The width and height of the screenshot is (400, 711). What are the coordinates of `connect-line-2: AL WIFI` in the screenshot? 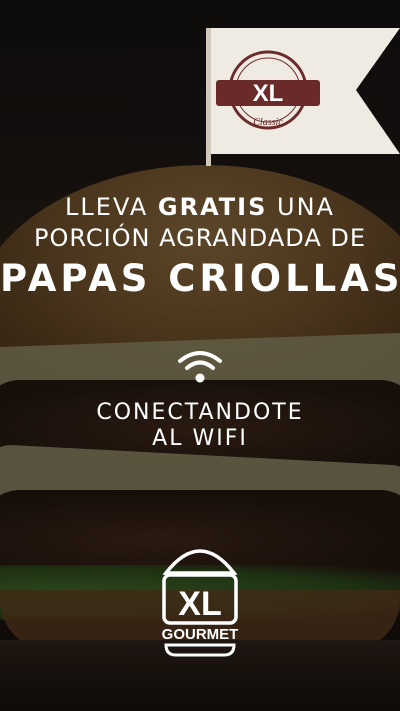 It's located at (200, 438).